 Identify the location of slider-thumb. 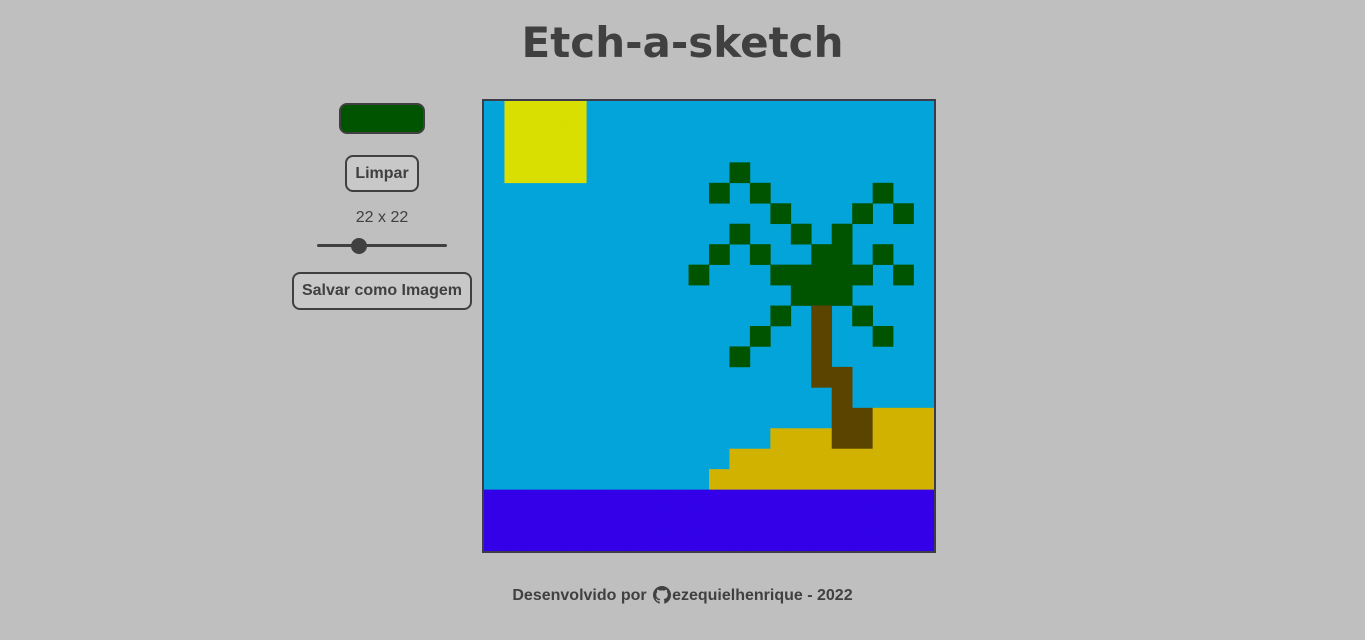
(359, 246).